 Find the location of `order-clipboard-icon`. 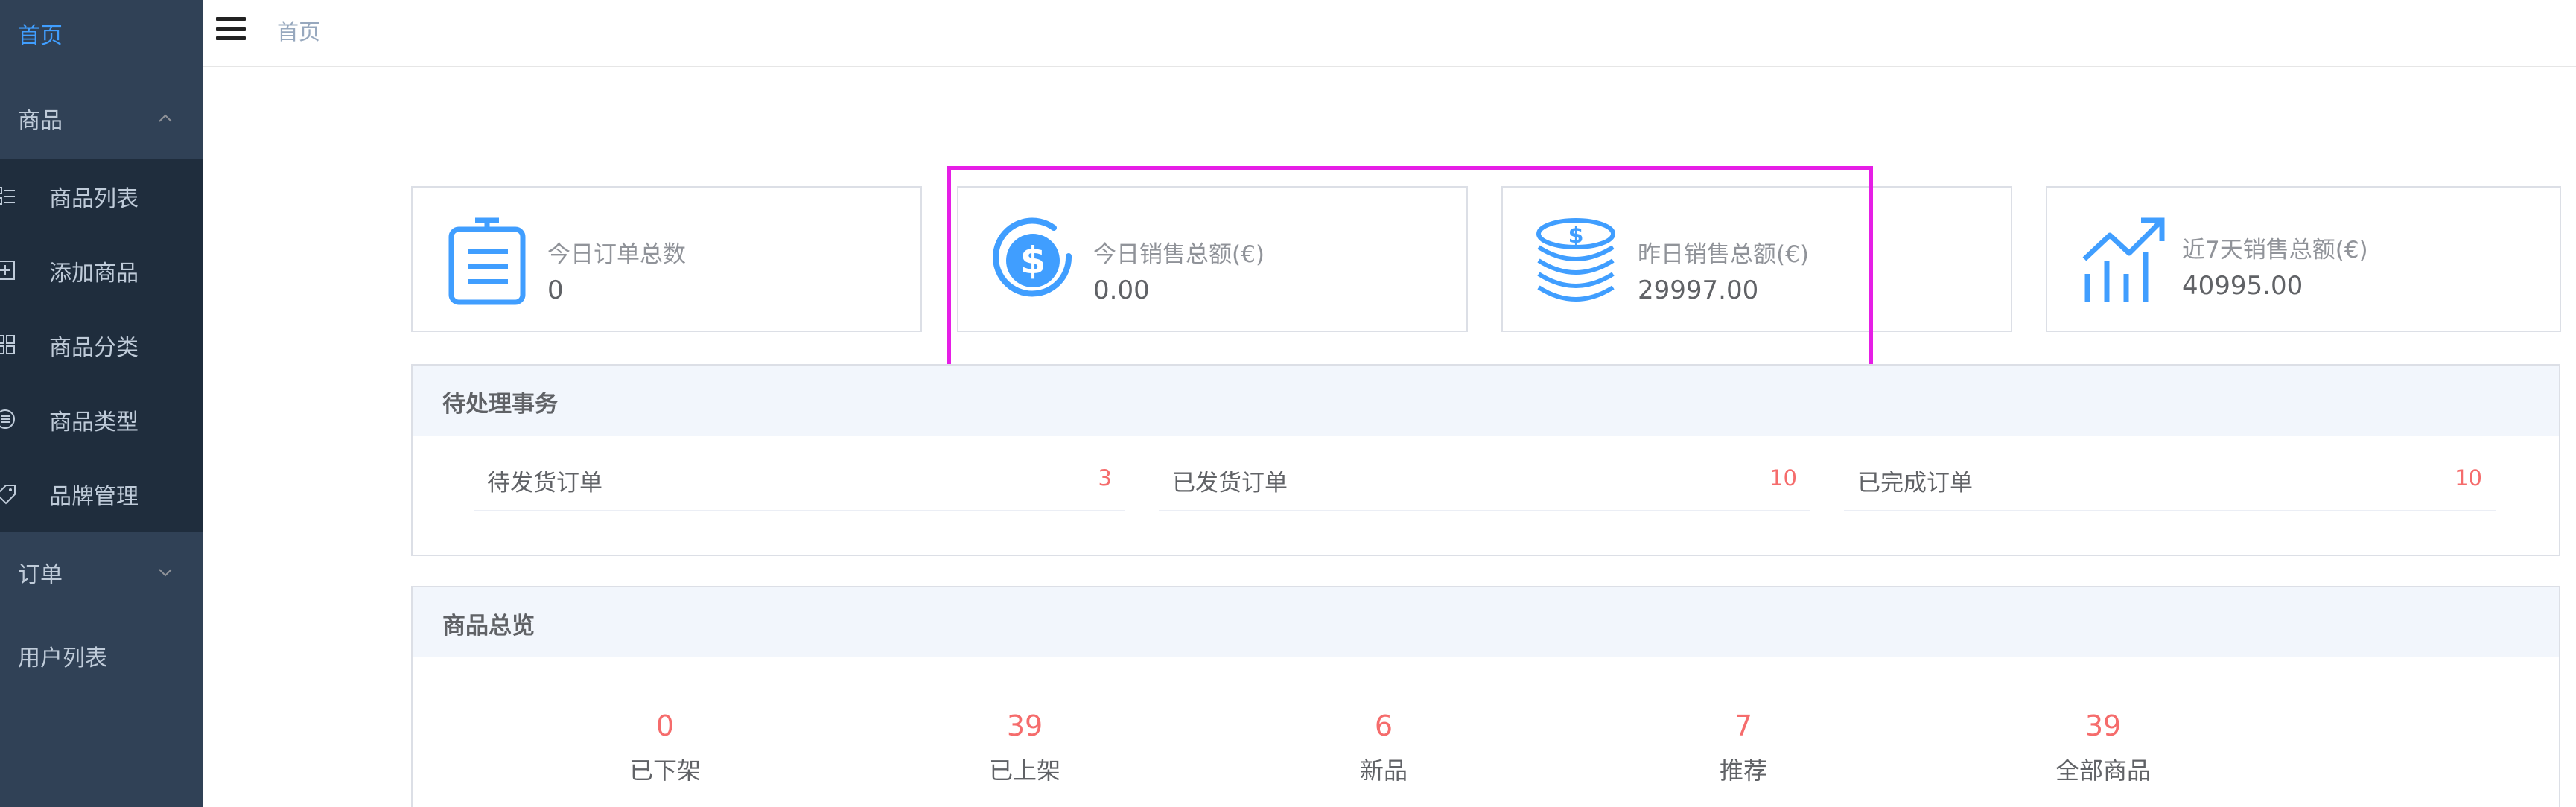

order-clipboard-icon is located at coordinates (487, 261).